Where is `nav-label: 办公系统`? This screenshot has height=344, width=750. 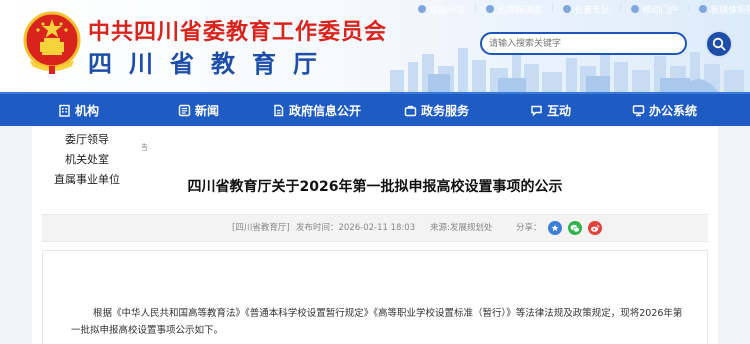
nav-label: 办公系统 is located at coordinates (673, 110).